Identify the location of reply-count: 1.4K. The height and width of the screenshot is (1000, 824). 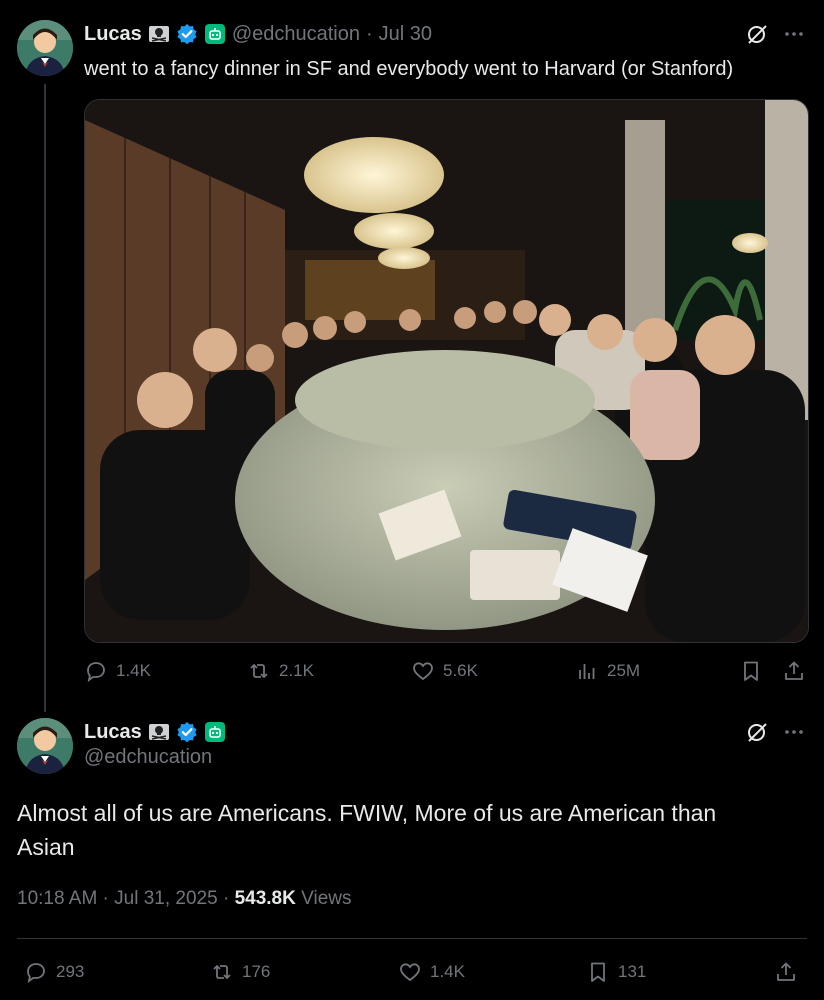
(133, 670).